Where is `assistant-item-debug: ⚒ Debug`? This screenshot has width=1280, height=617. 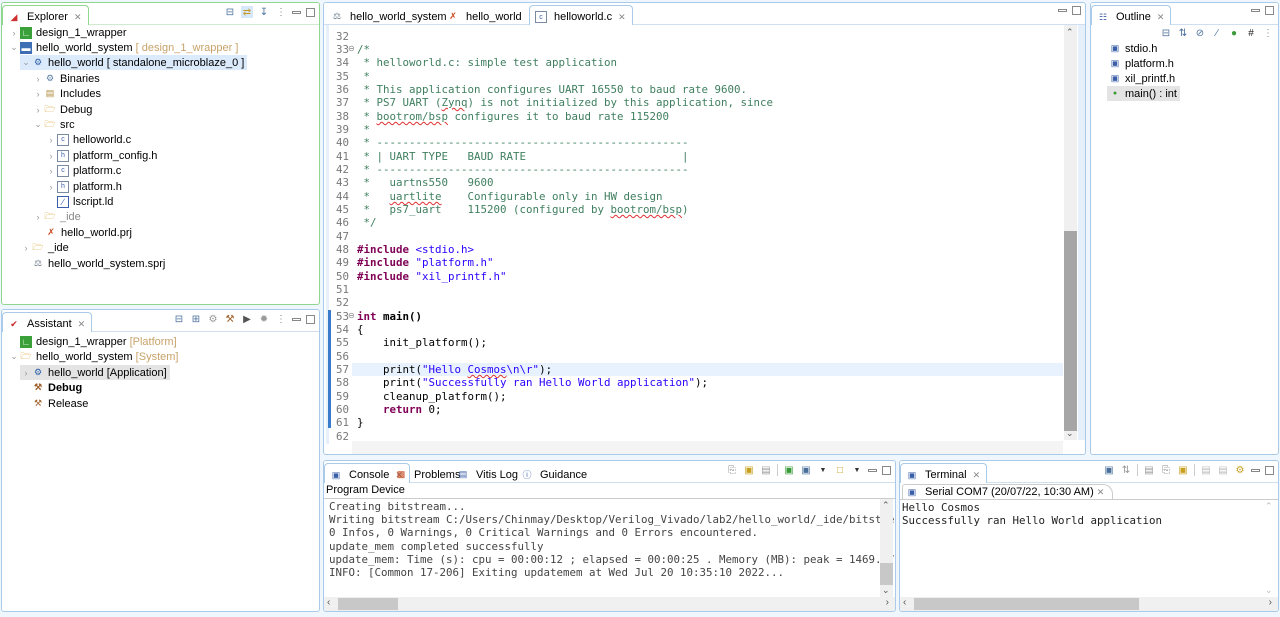 assistant-item-debug: ⚒ Debug is located at coordinates (57, 387).